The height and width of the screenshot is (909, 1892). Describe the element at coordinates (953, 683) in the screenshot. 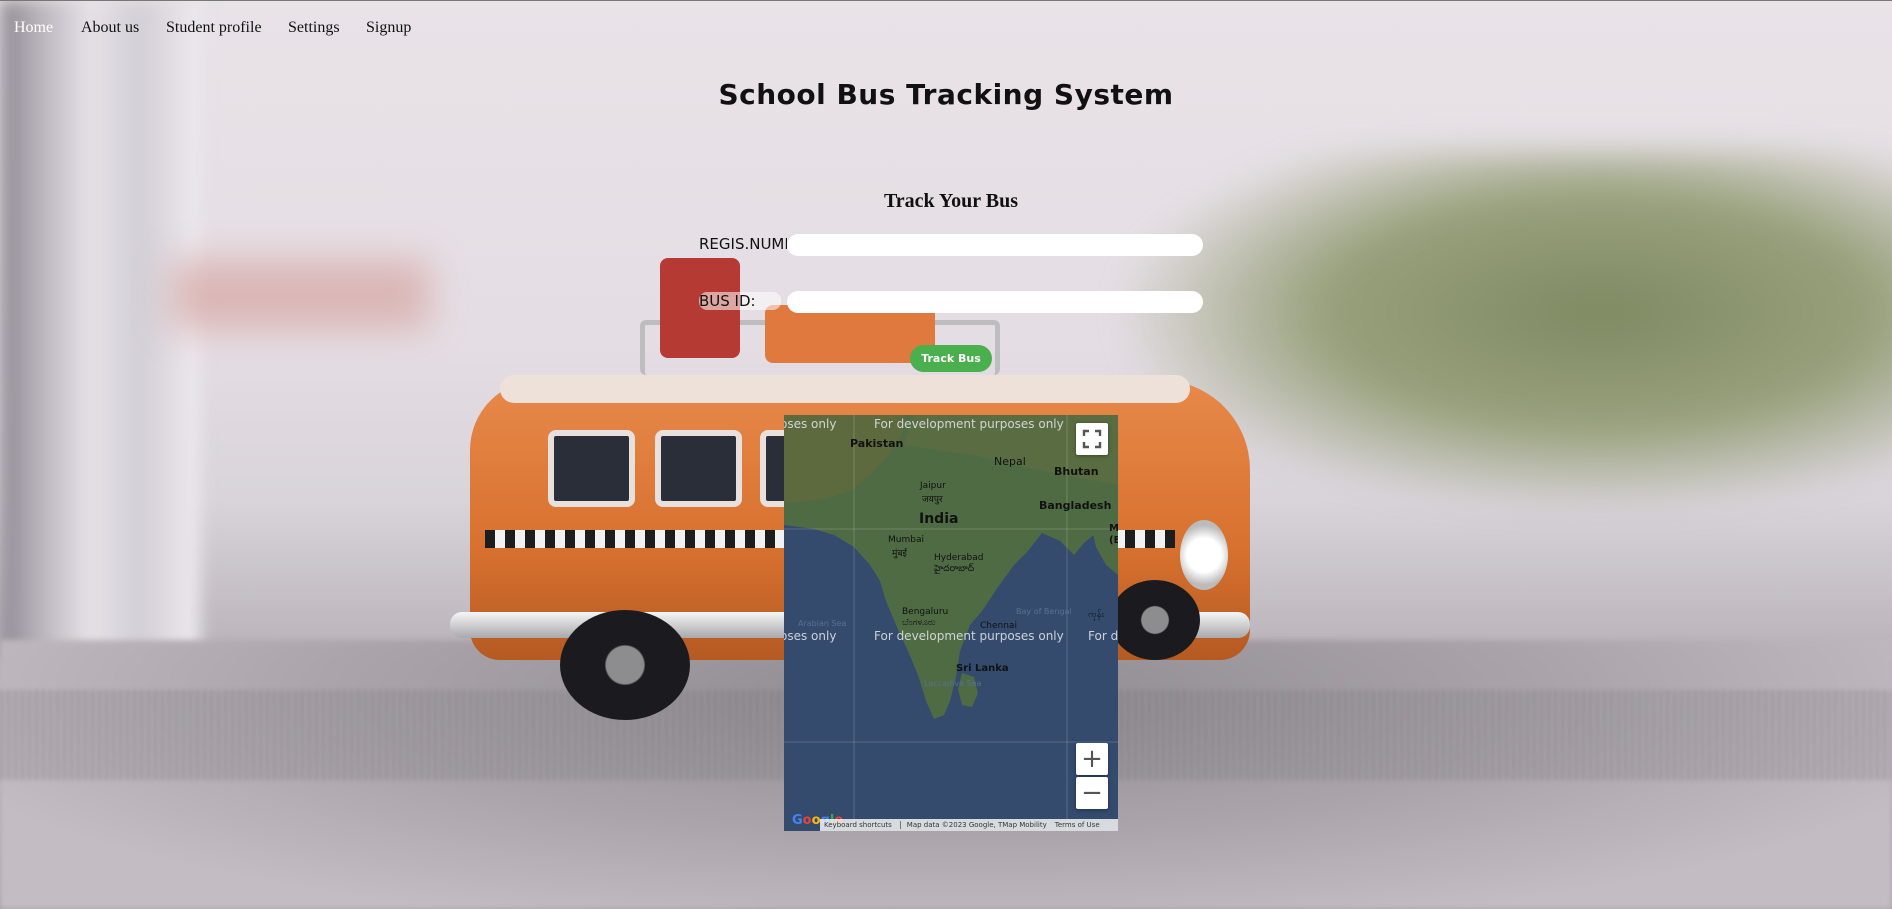

I see `map-label-laccadive-sea: Laccadive Sea` at that location.